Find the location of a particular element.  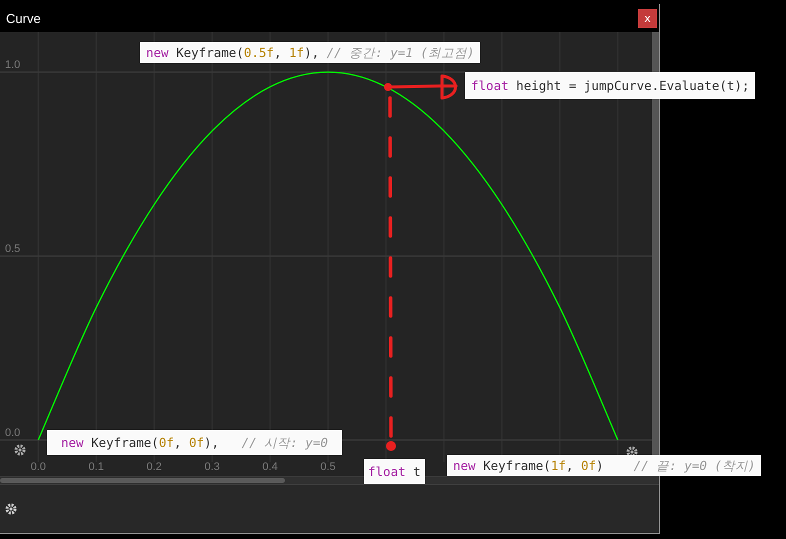

tick-label: 0.1 is located at coordinates (96, 467).